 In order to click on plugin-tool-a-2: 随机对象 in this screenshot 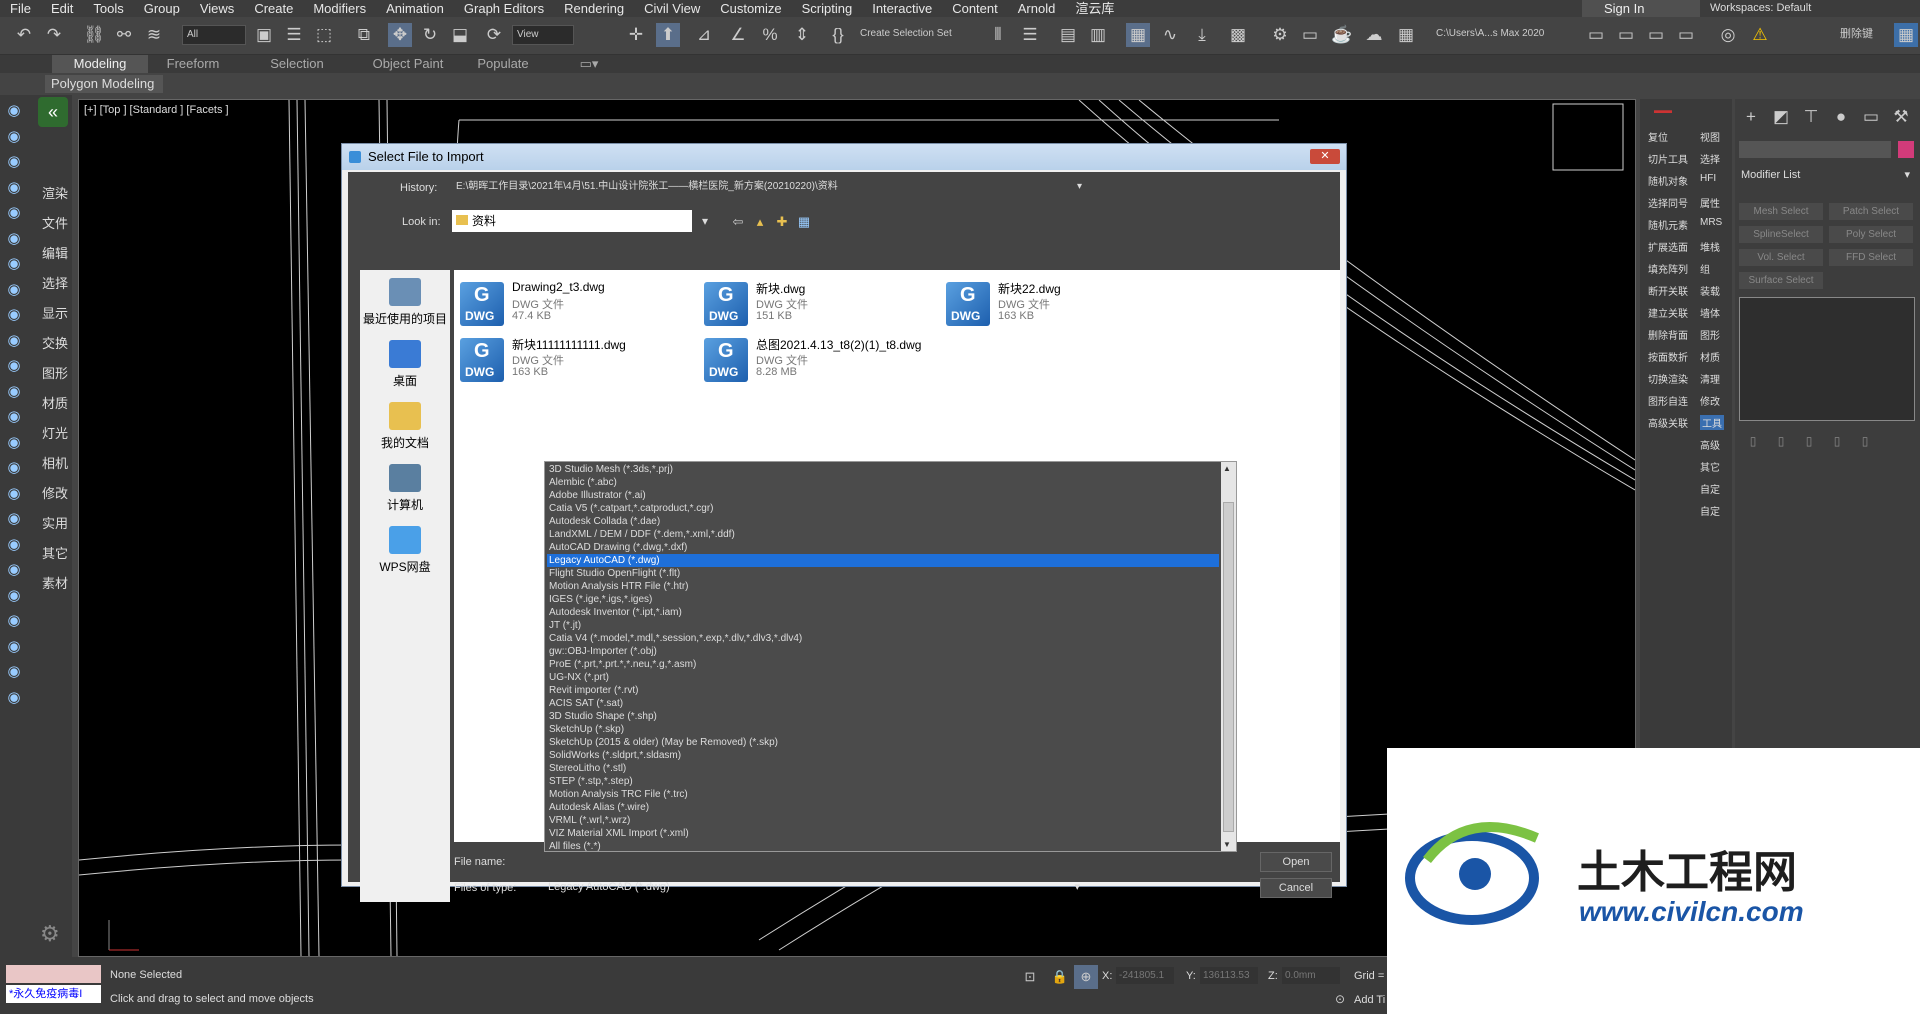, I will do `click(1668, 180)`.